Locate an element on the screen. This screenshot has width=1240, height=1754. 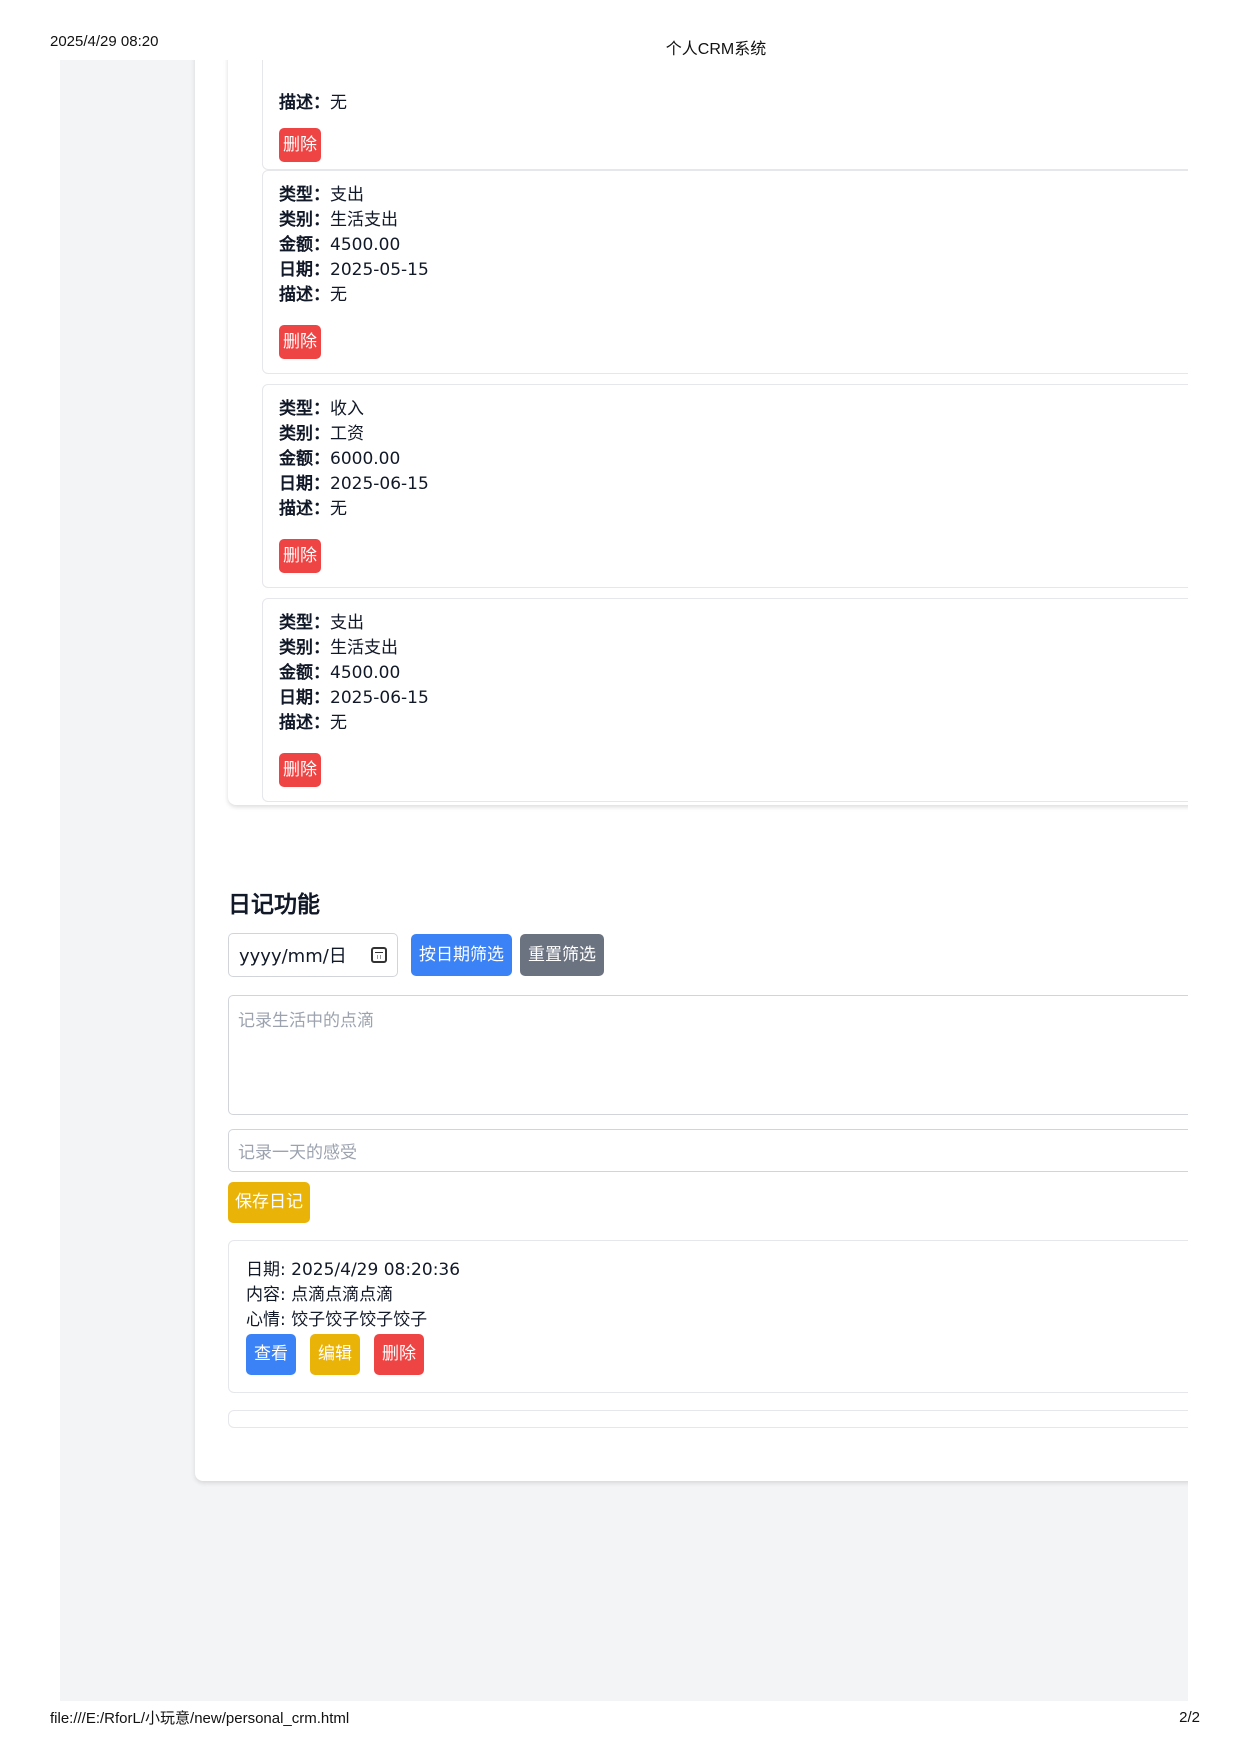
calendar-icon is located at coordinates (379, 955).